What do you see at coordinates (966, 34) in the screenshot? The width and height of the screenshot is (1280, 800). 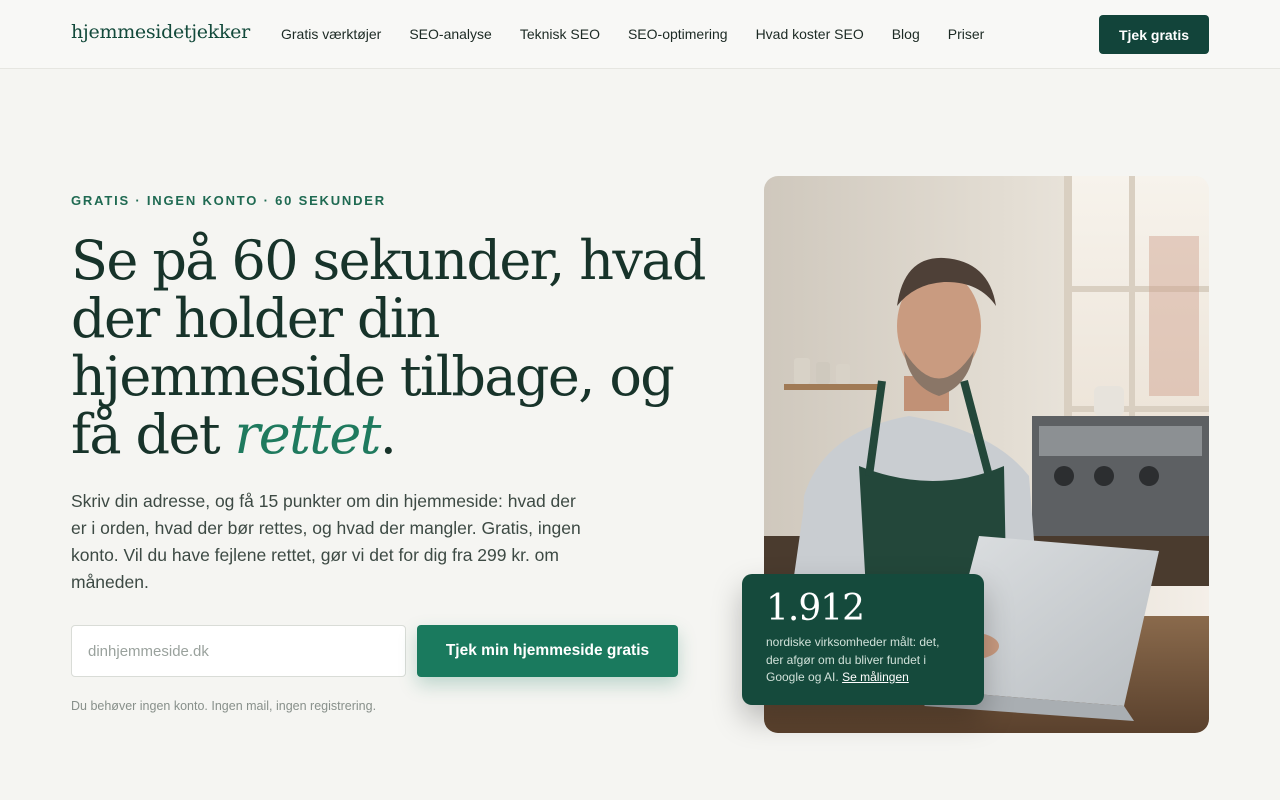 I see `nav-item-priser: Priser` at bounding box center [966, 34].